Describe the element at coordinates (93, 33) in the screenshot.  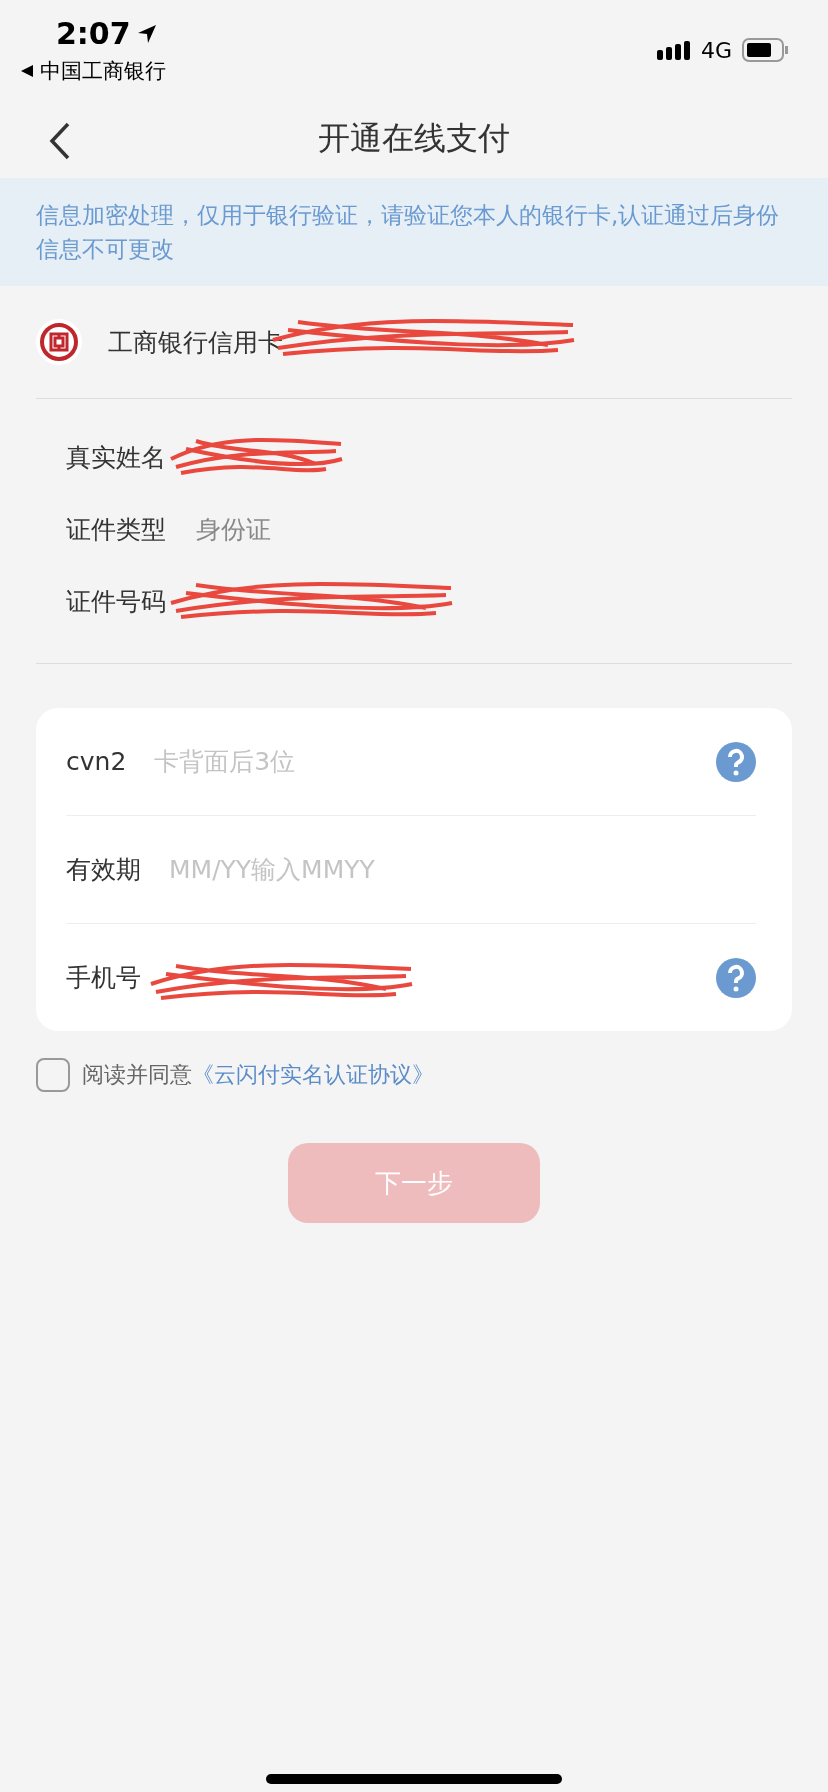
I see `status-time: 2:07` at that location.